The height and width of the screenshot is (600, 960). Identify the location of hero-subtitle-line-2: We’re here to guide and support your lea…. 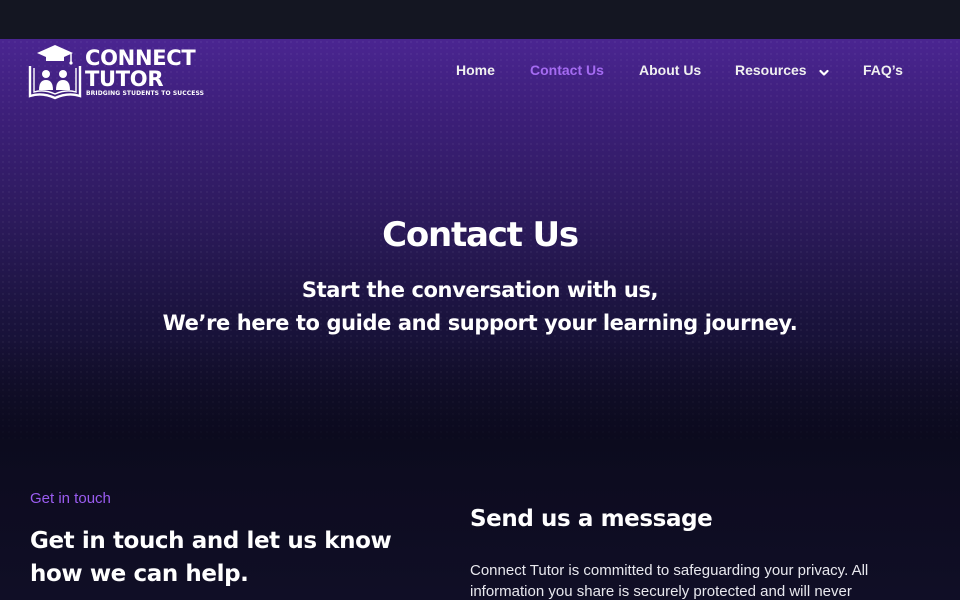
(480, 323).